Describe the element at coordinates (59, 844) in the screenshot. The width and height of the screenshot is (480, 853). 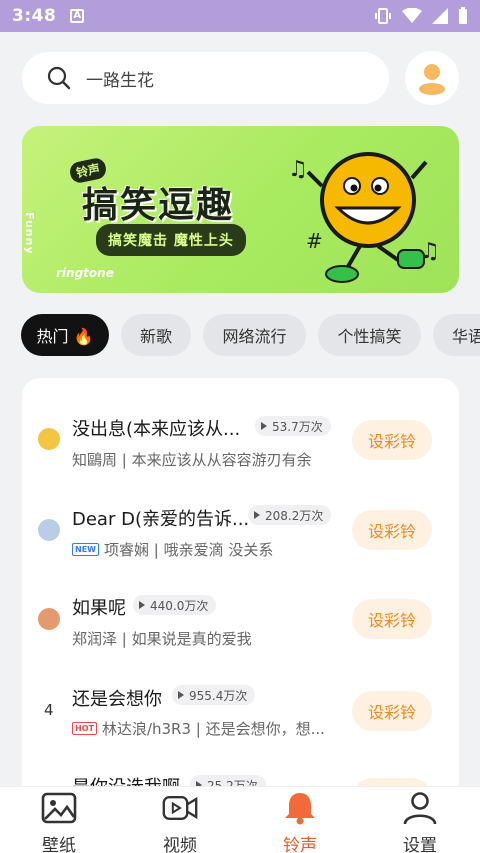
I see `nav-label: 壁纸` at that location.